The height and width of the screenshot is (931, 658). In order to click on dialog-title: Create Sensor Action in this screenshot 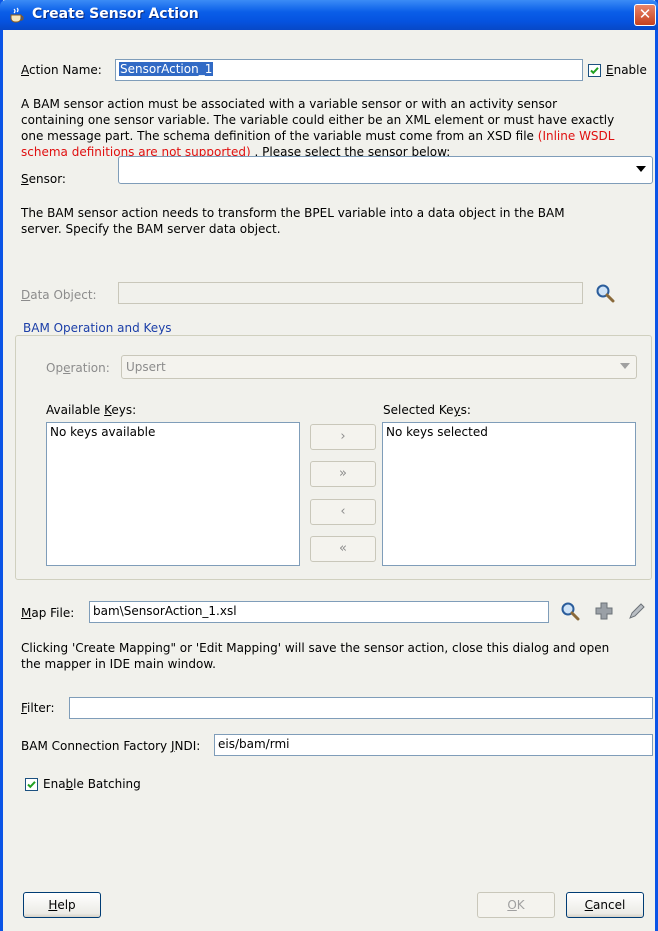, I will do `click(115, 14)`.